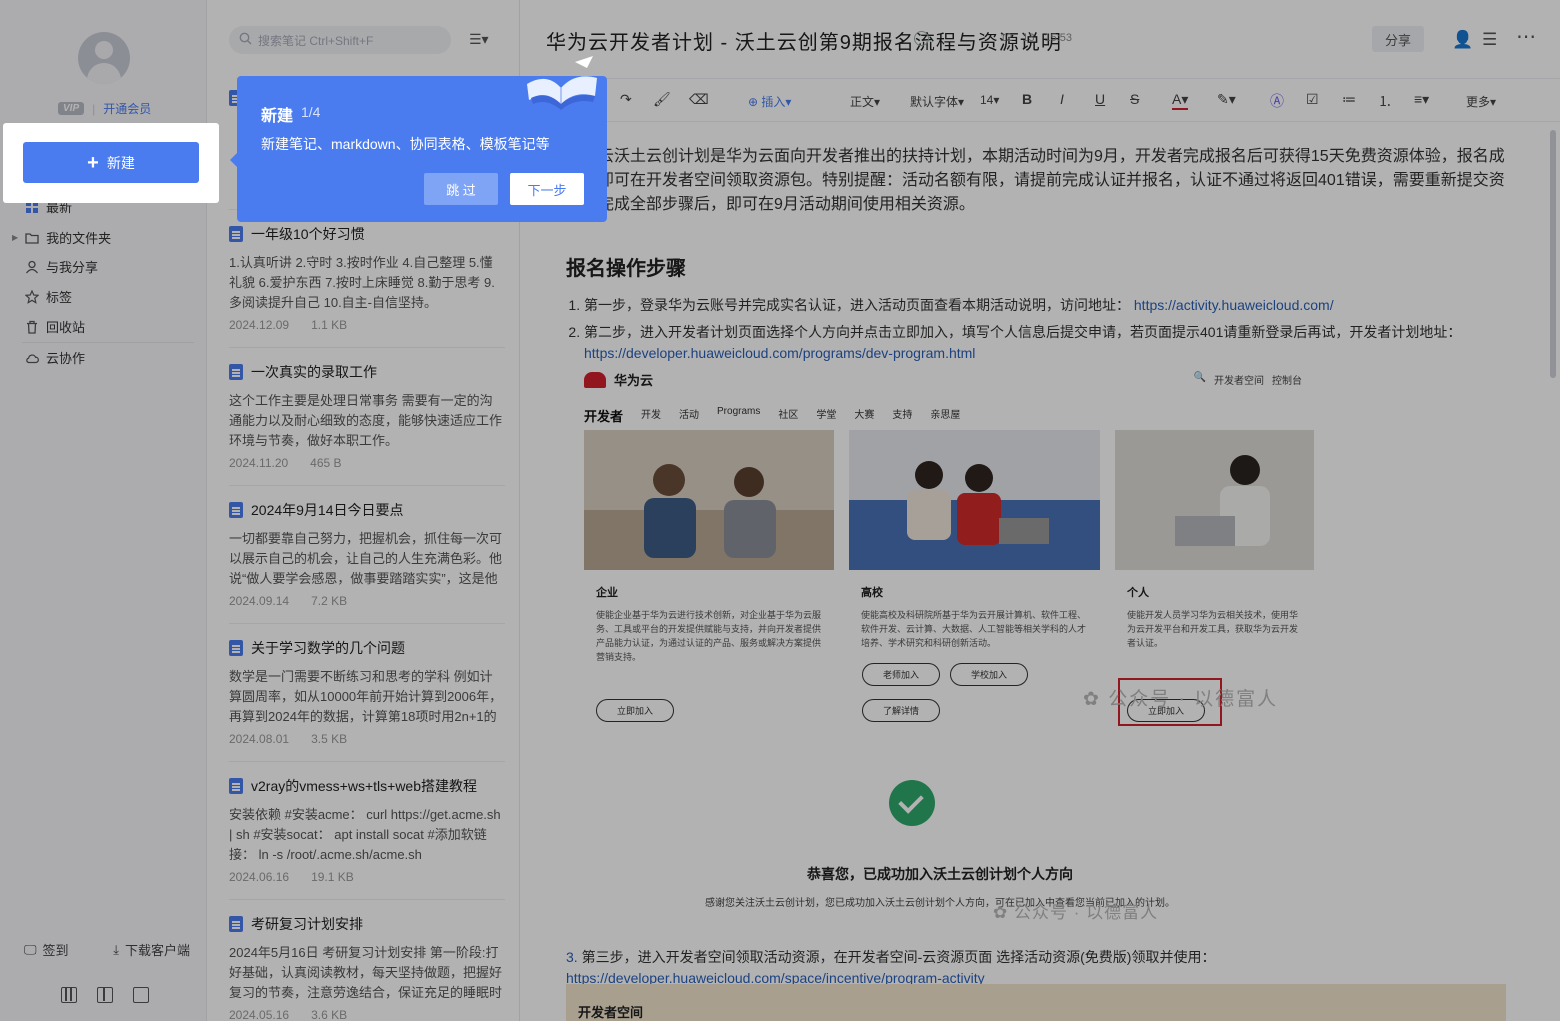  Describe the element at coordinates (562, 83) in the screenshot. I see `open-book-icon` at that location.